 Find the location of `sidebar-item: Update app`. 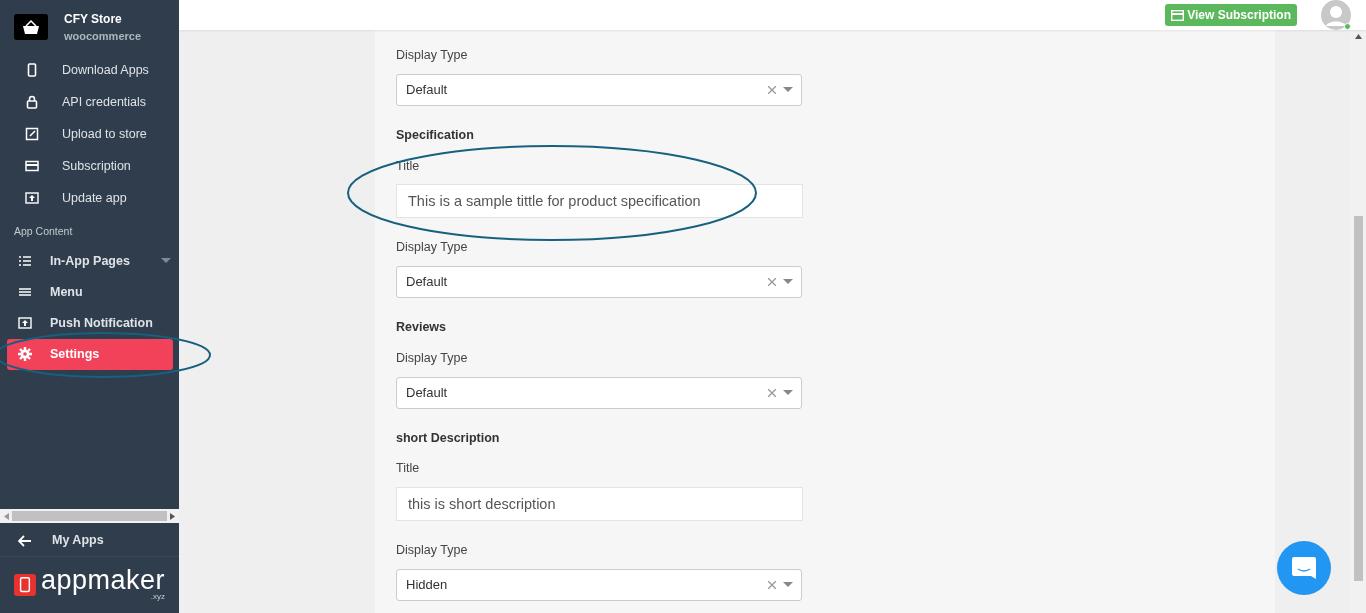

sidebar-item: Update app is located at coordinates (89, 198).